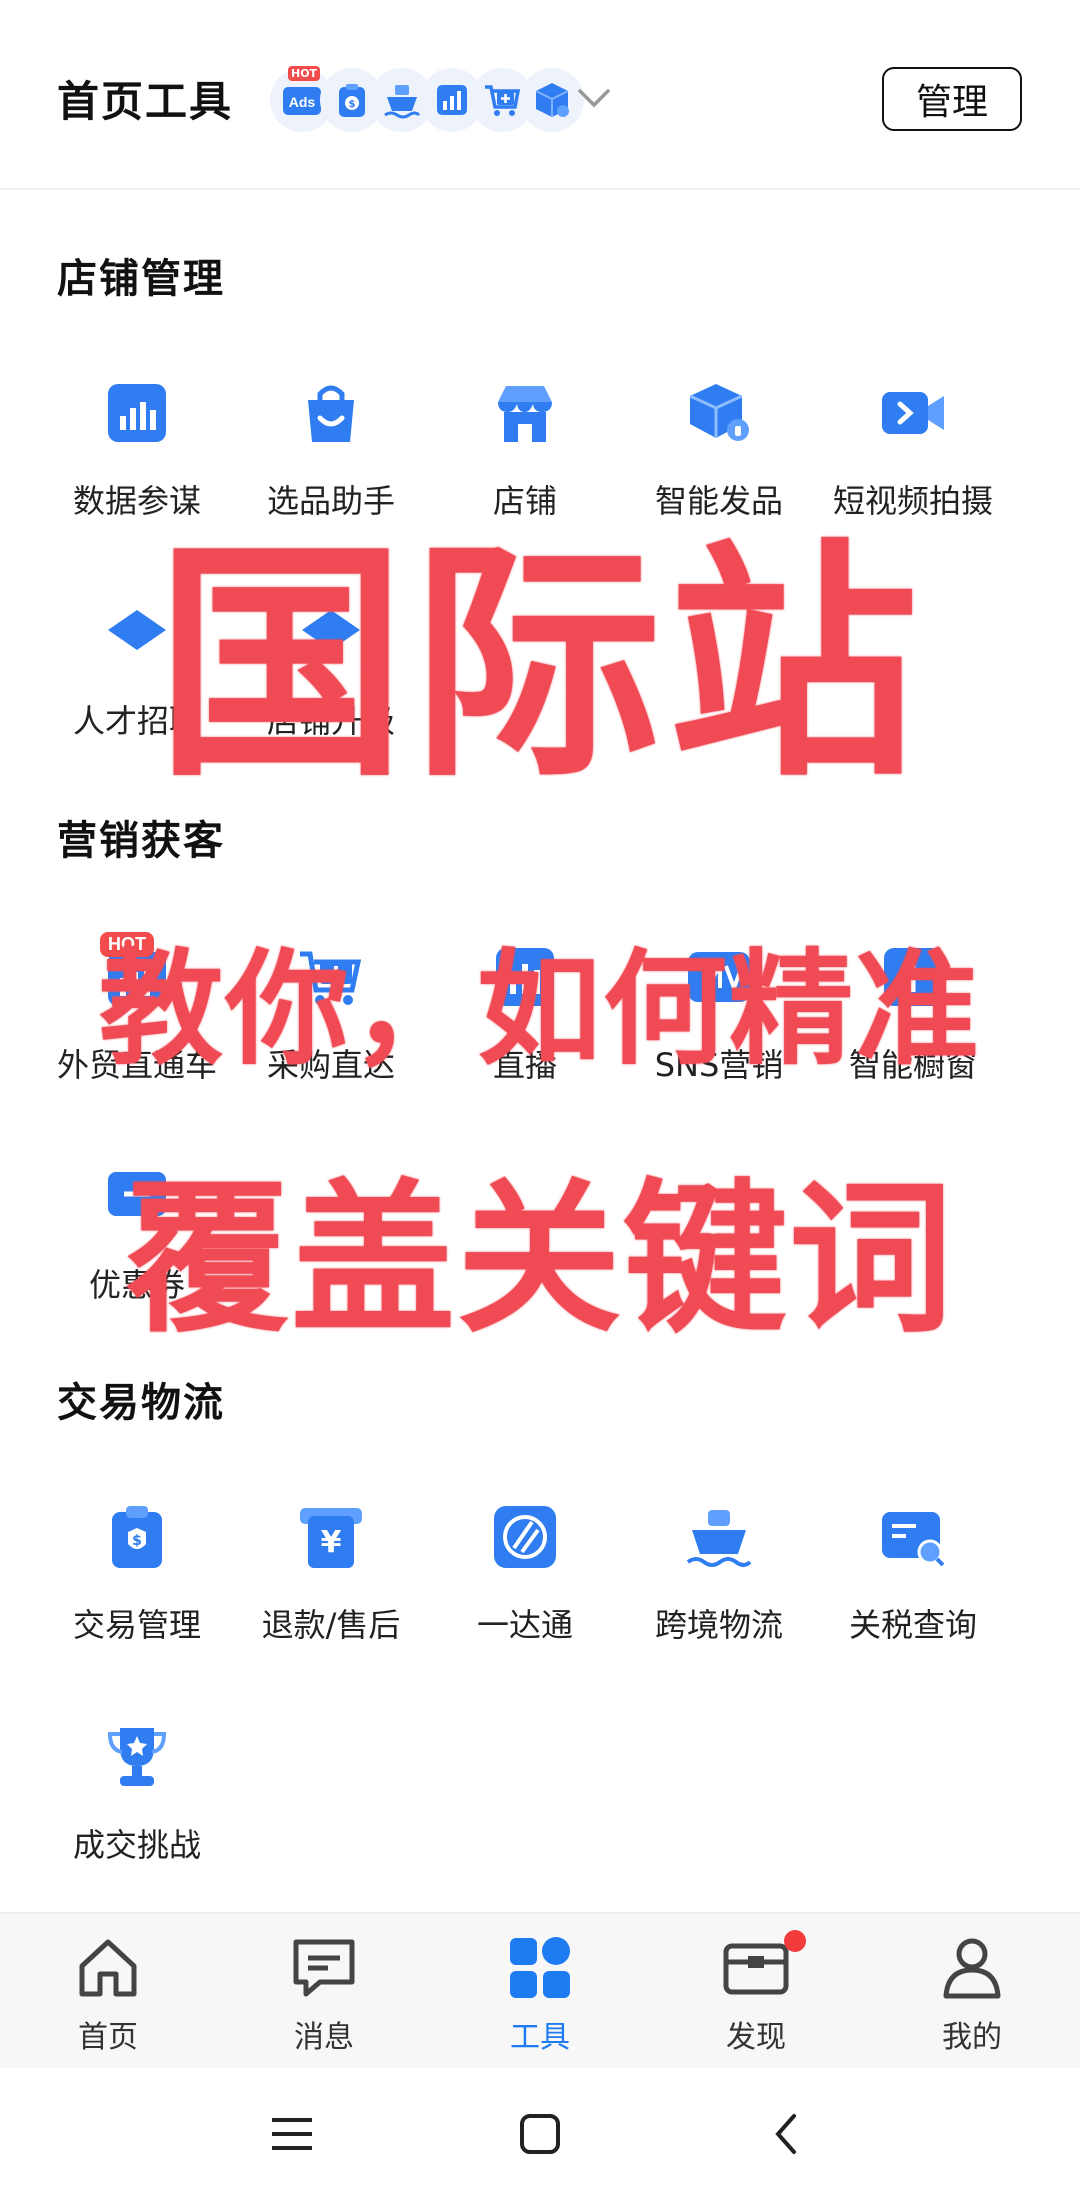 This screenshot has height=2198, width=1080. Describe the element at coordinates (331, 460) in the screenshot. I see `tool-product-assistant: 选品助手` at that location.